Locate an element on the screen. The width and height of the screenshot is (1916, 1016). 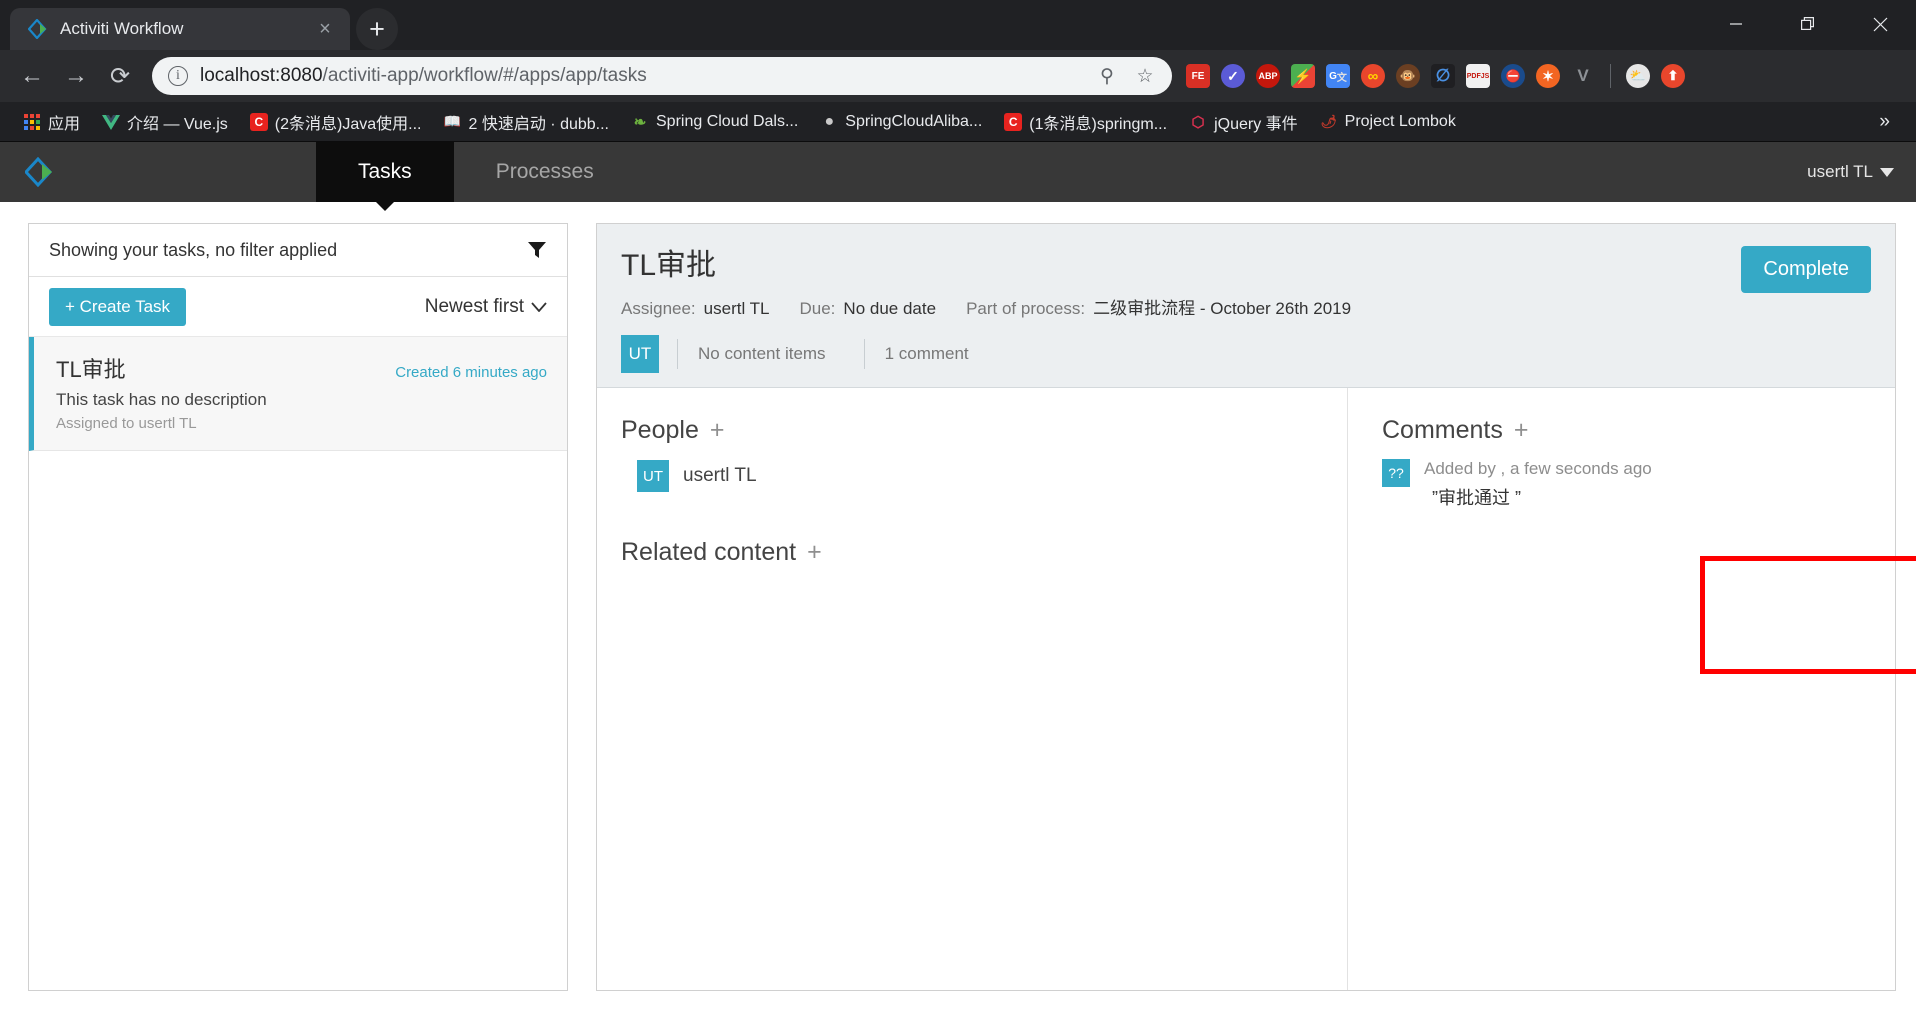
user-menu: usertl TL is located at coordinates (1861, 172).